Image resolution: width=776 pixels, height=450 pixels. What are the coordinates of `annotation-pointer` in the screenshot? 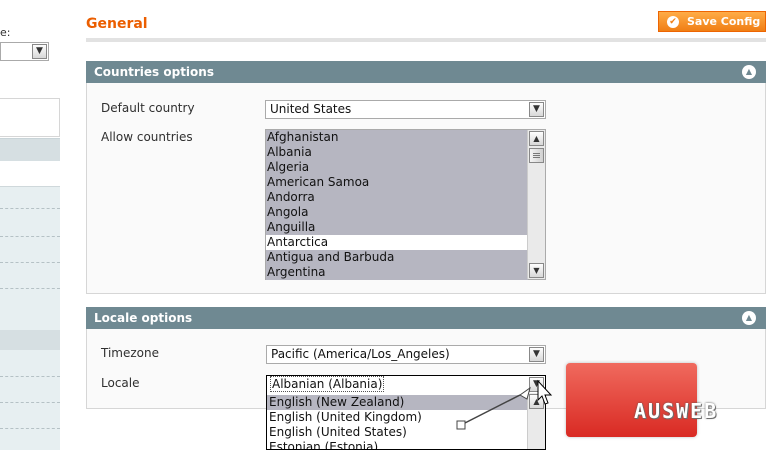 It's located at (504, 404).